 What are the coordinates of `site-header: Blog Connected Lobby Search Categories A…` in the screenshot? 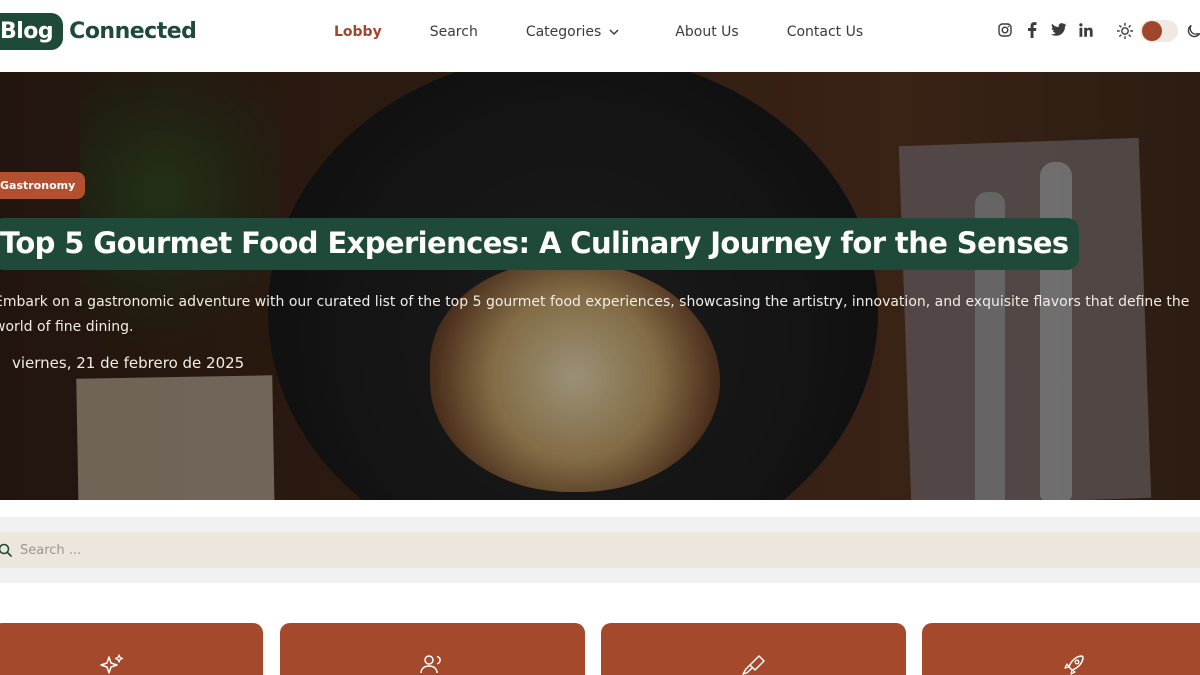 It's located at (600, 36).